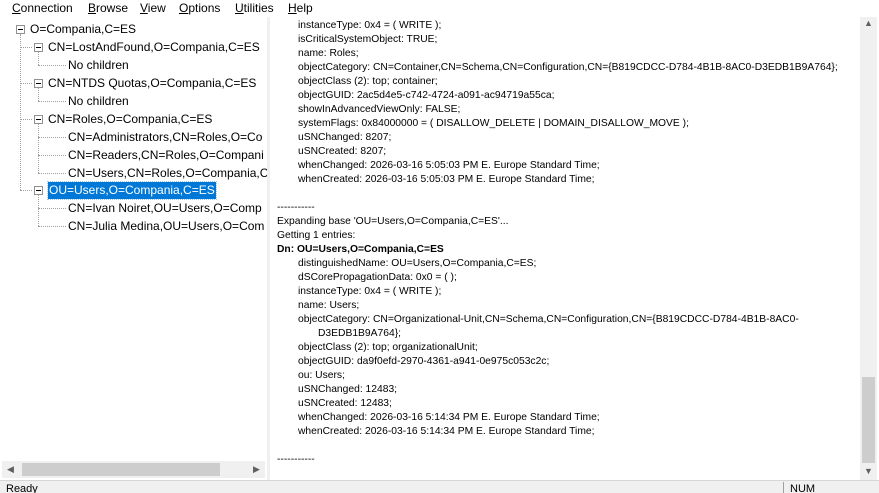 The width and height of the screenshot is (879, 493). Describe the element at coordinates (368, 81) in the screenshot. I see `output-line: objectClass (2): top; container;` at that location.